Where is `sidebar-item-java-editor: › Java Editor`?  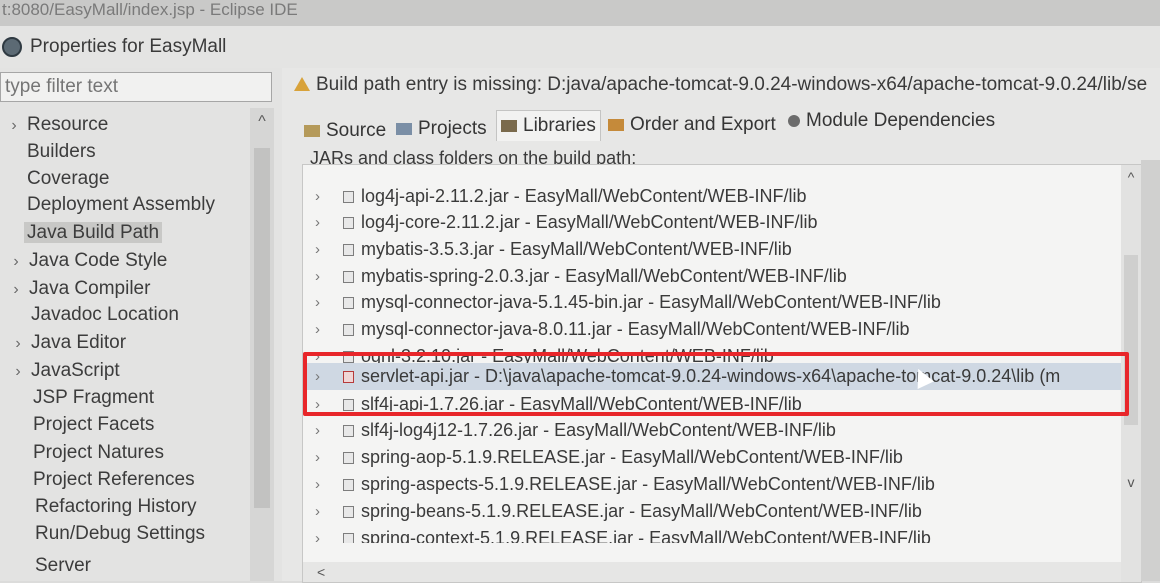 sidebar-item-java-editor: › Java Editor is located at coordinates (68, 343).